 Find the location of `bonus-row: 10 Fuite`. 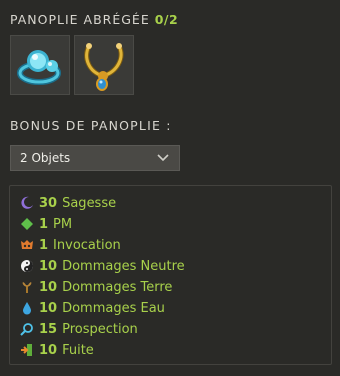

bonus-row: 10 Fuite is located at coordinates (57, 350).